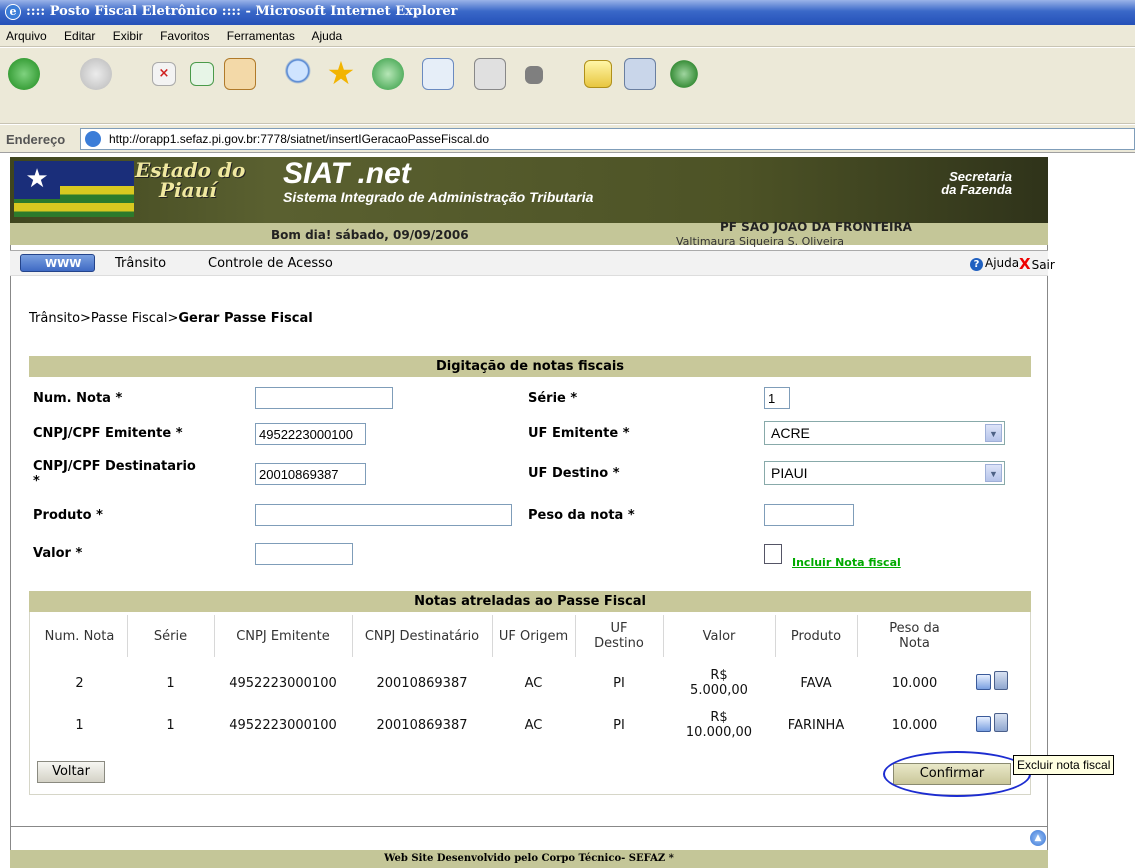 The width and height of the screenshot is (1135, 868). Describe the element at coordinates (1037, 264) in the screenshot. I see `logout-link: XSair` at that location.